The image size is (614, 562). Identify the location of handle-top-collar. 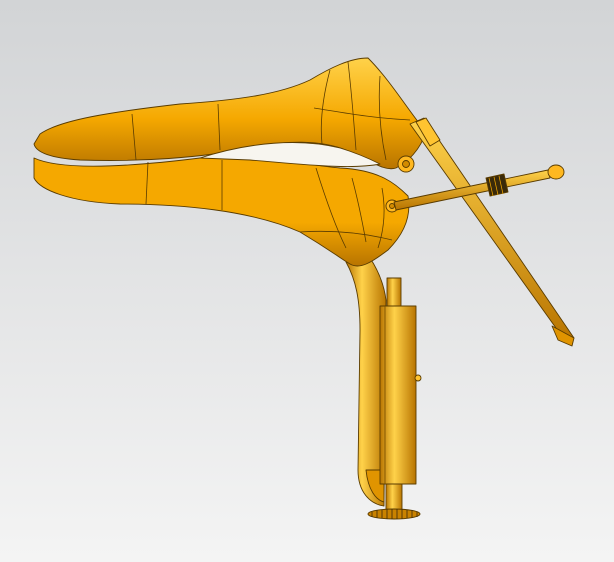
(394, 293).